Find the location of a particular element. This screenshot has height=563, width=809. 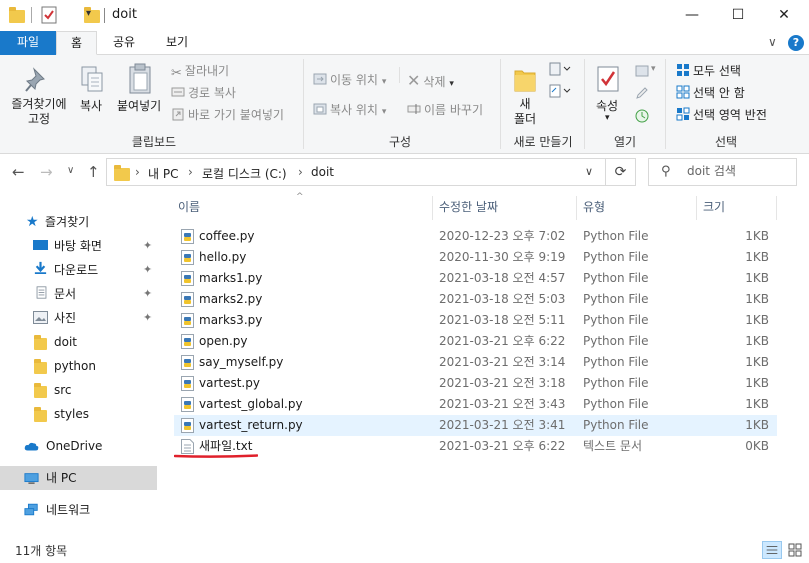

search-input is located at coordinates (739, 171).